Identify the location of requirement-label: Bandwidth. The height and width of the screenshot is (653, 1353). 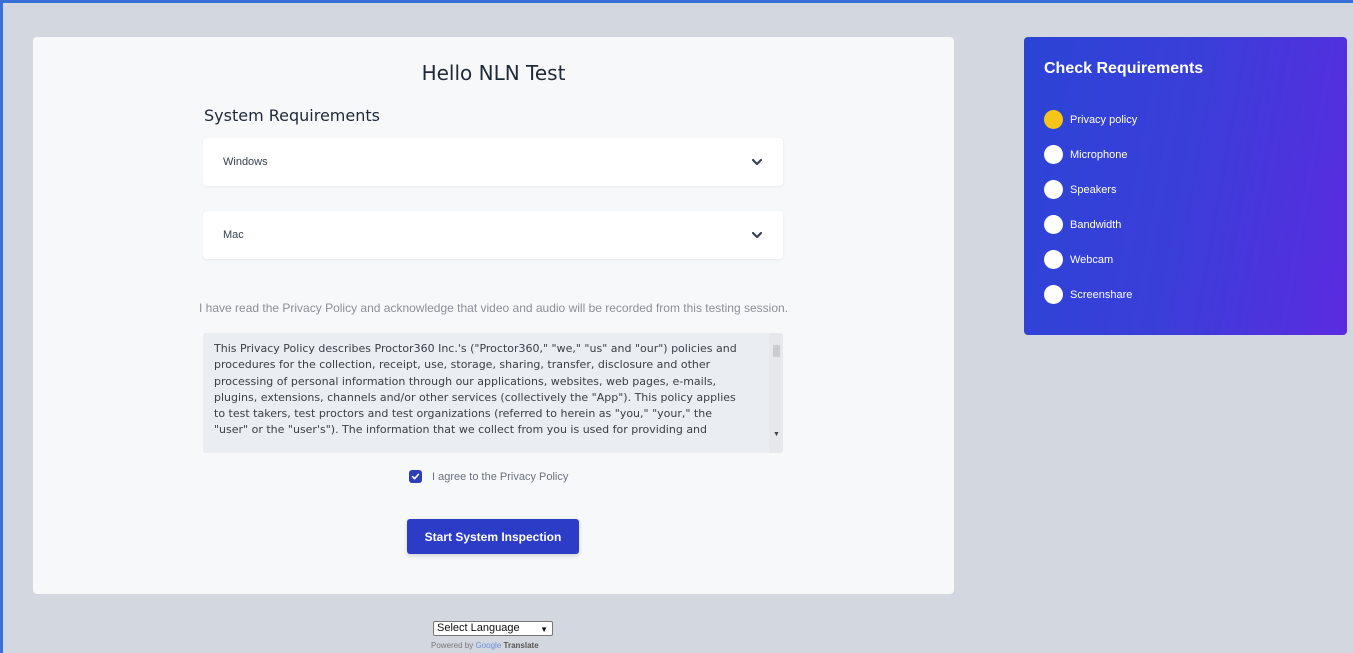
(1096, 224).